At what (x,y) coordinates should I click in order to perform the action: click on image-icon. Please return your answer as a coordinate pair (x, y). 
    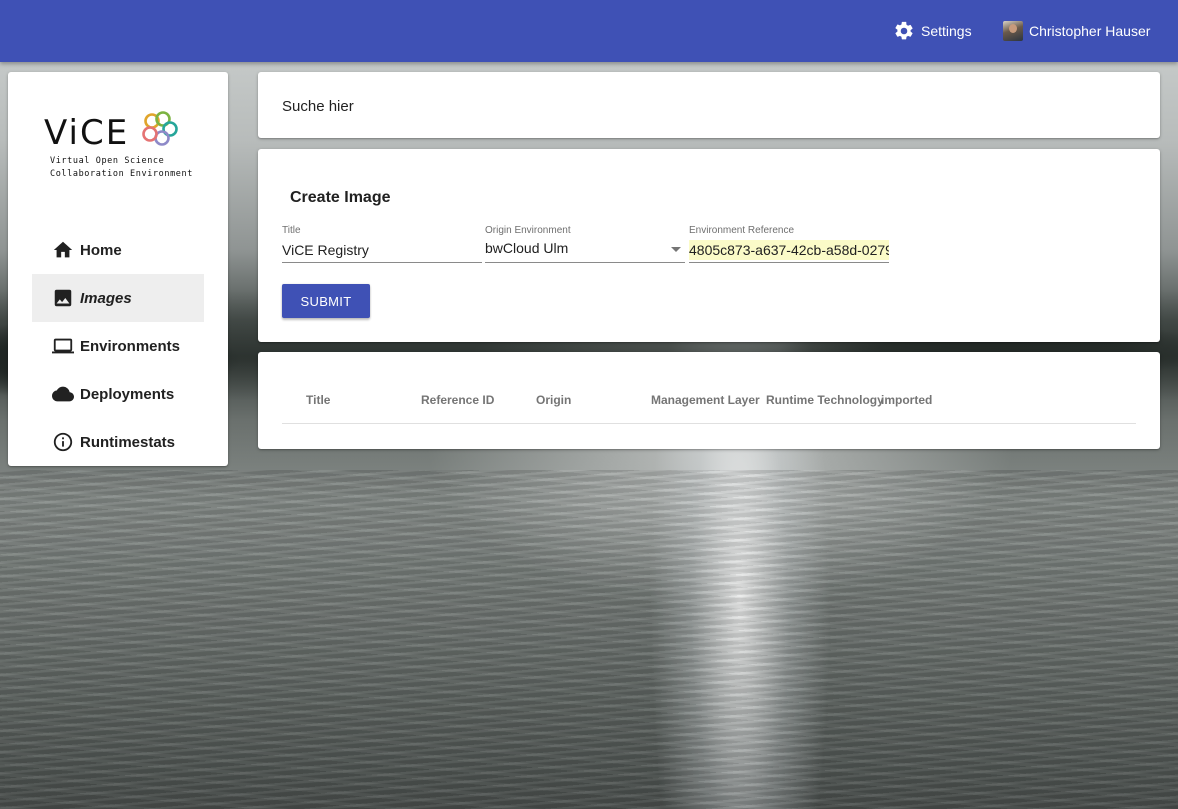
    Looking at the image, I should click on (63, 298).